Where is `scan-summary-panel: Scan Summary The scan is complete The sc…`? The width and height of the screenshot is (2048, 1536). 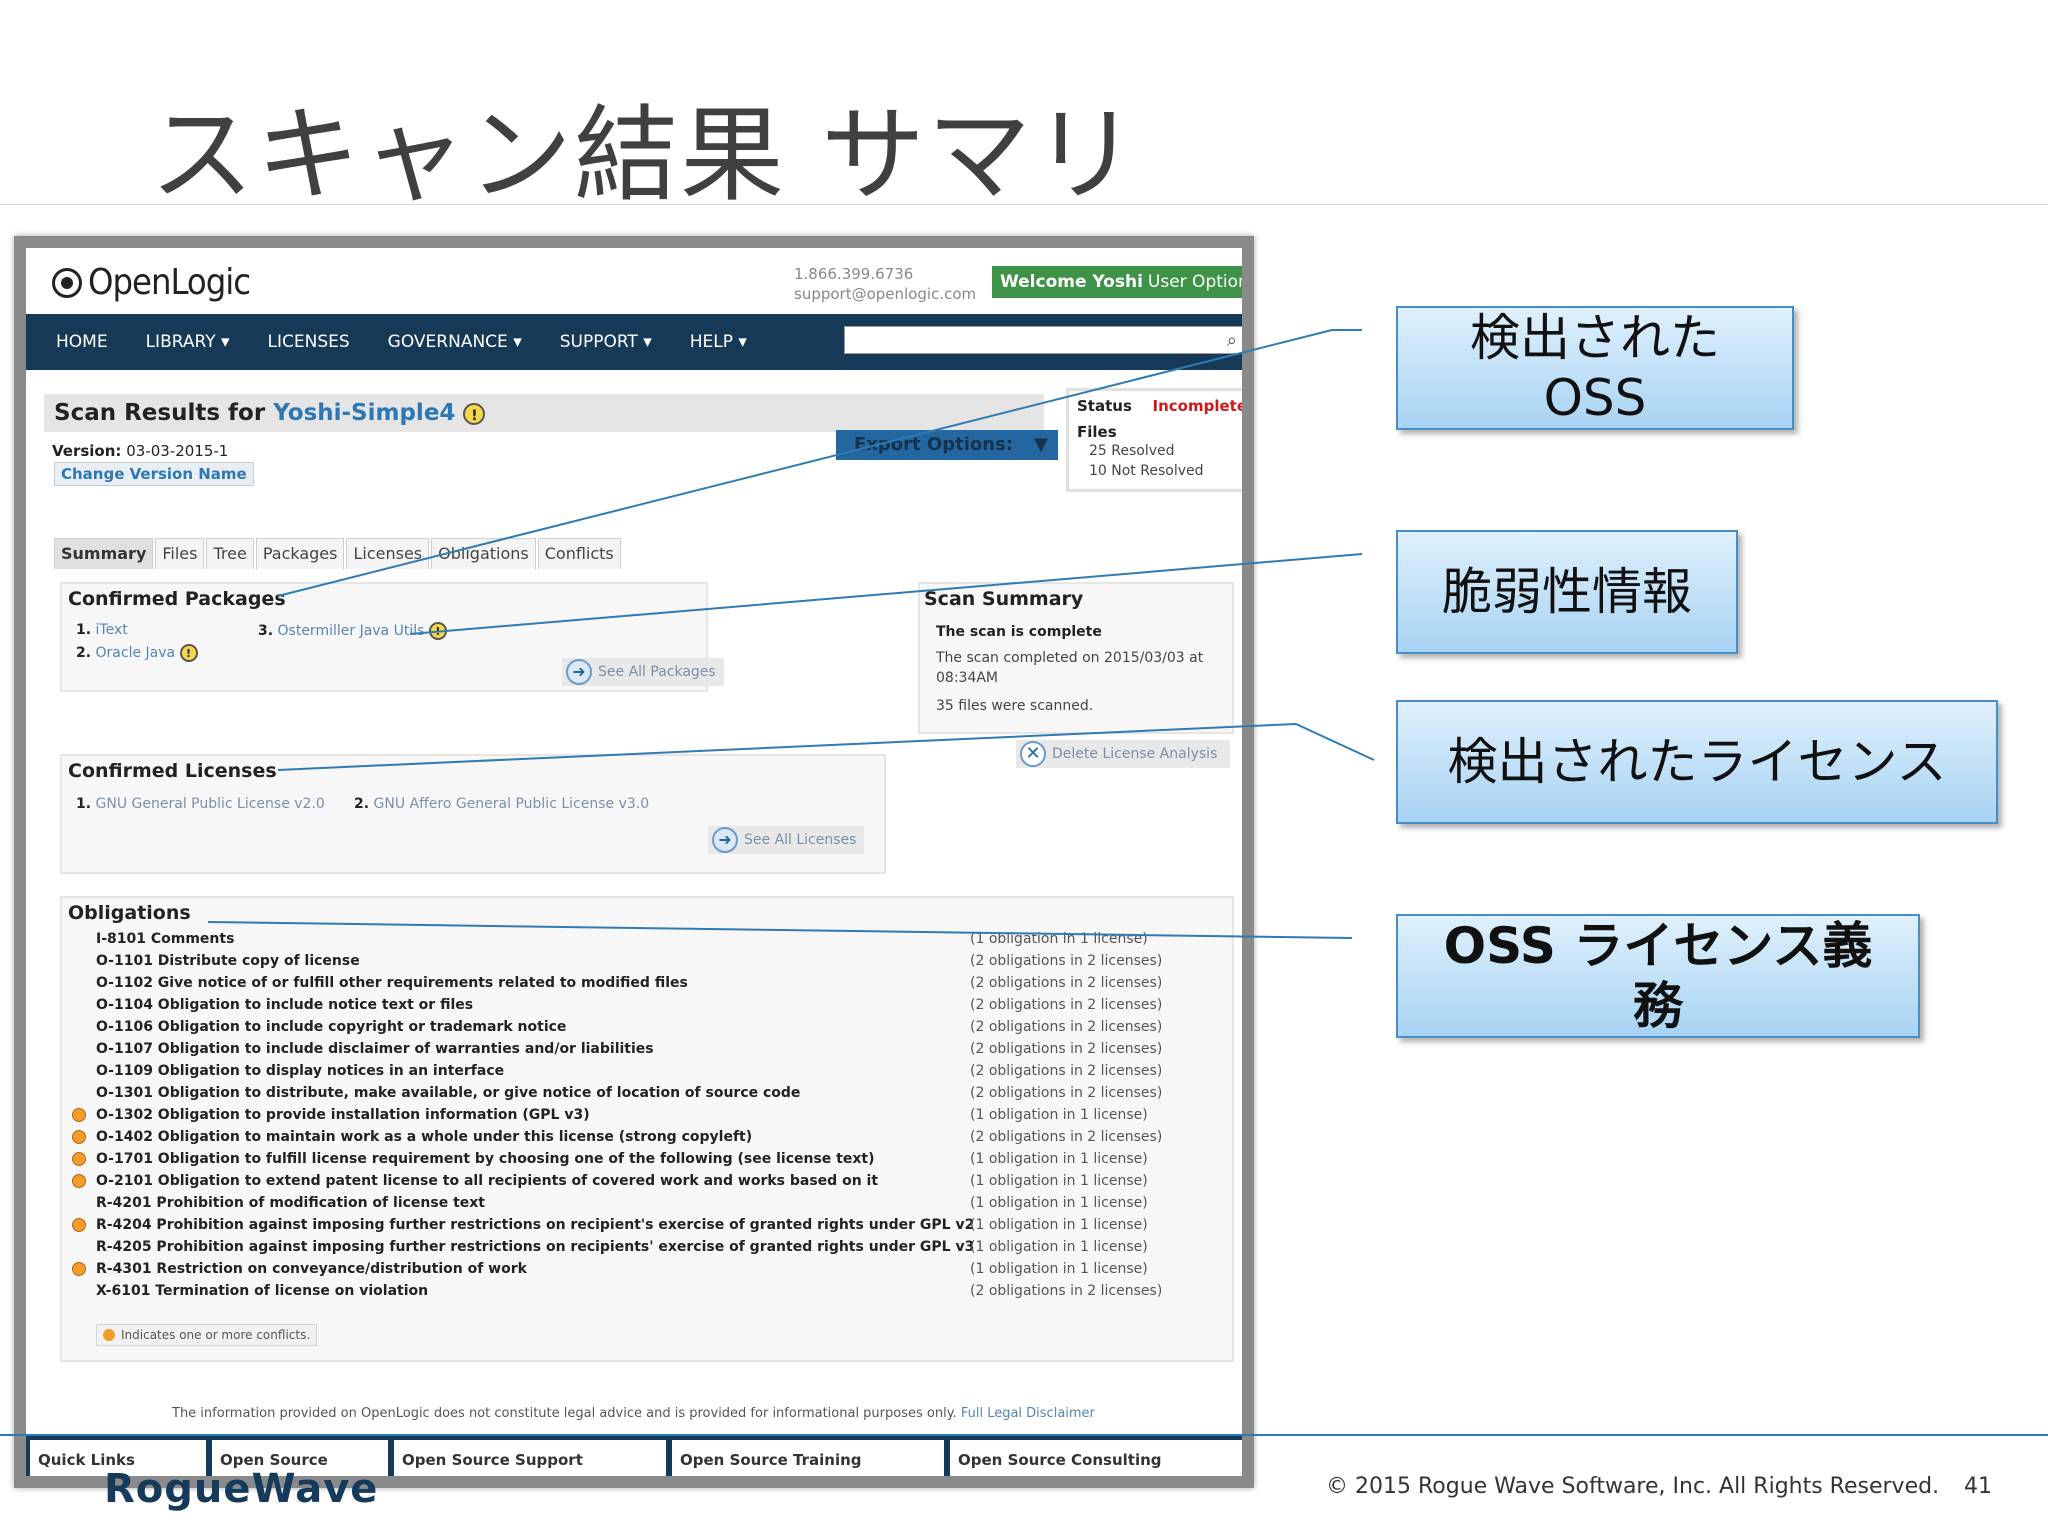
scan-summary-panel: Scan Summary The scan is complete The sc… is located at coordinates (1076, 658).